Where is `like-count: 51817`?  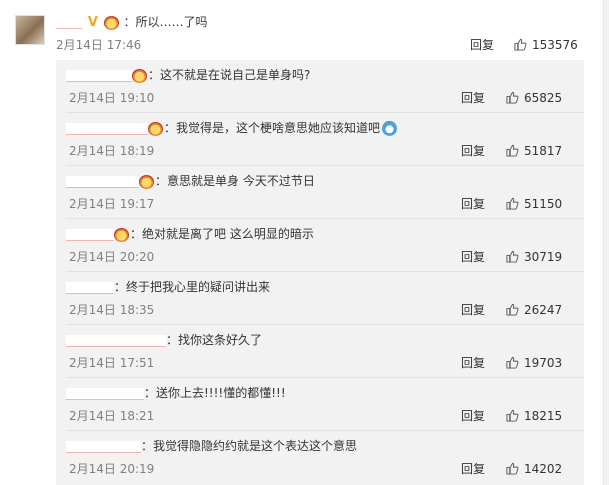 like-count: 51817 is located at coordinates (543, 151).